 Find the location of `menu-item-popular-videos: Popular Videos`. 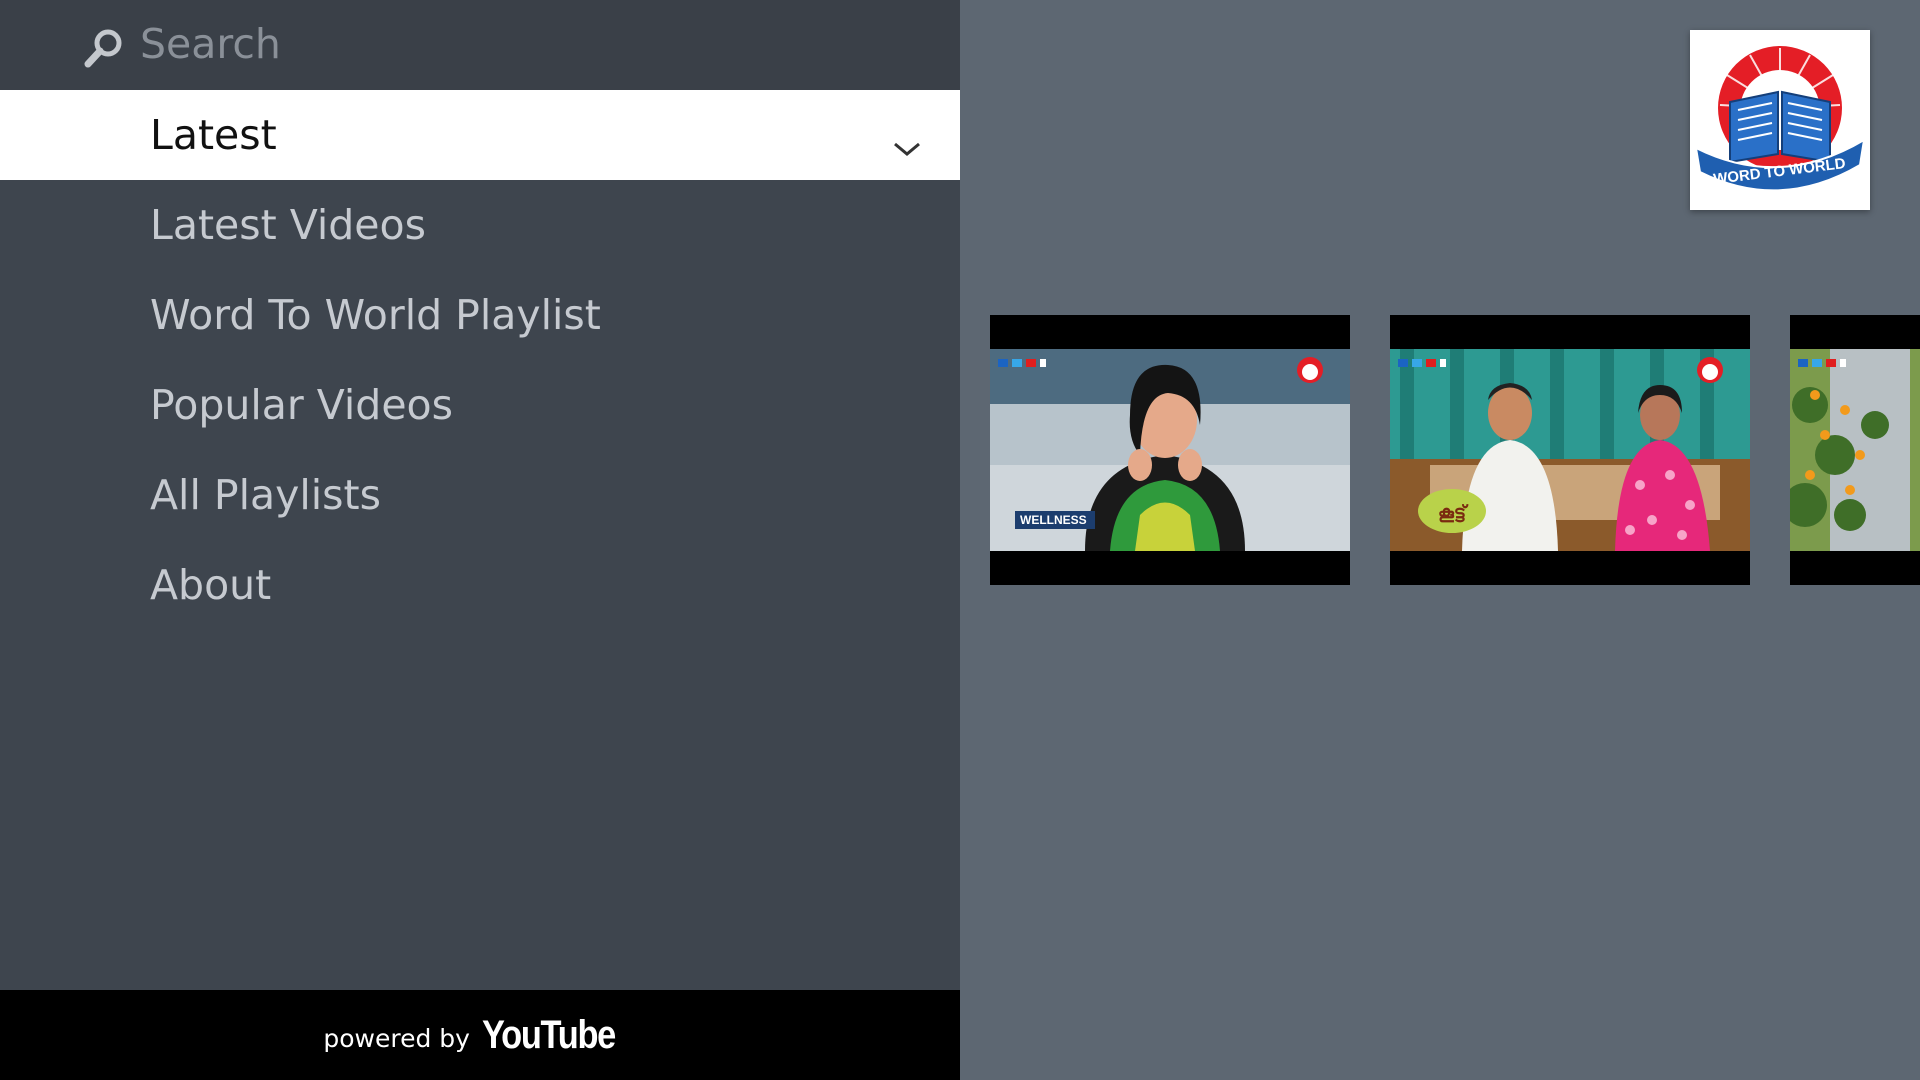

menu-item-popular-videos: Popular Videos is located at coordinates (480, 405).